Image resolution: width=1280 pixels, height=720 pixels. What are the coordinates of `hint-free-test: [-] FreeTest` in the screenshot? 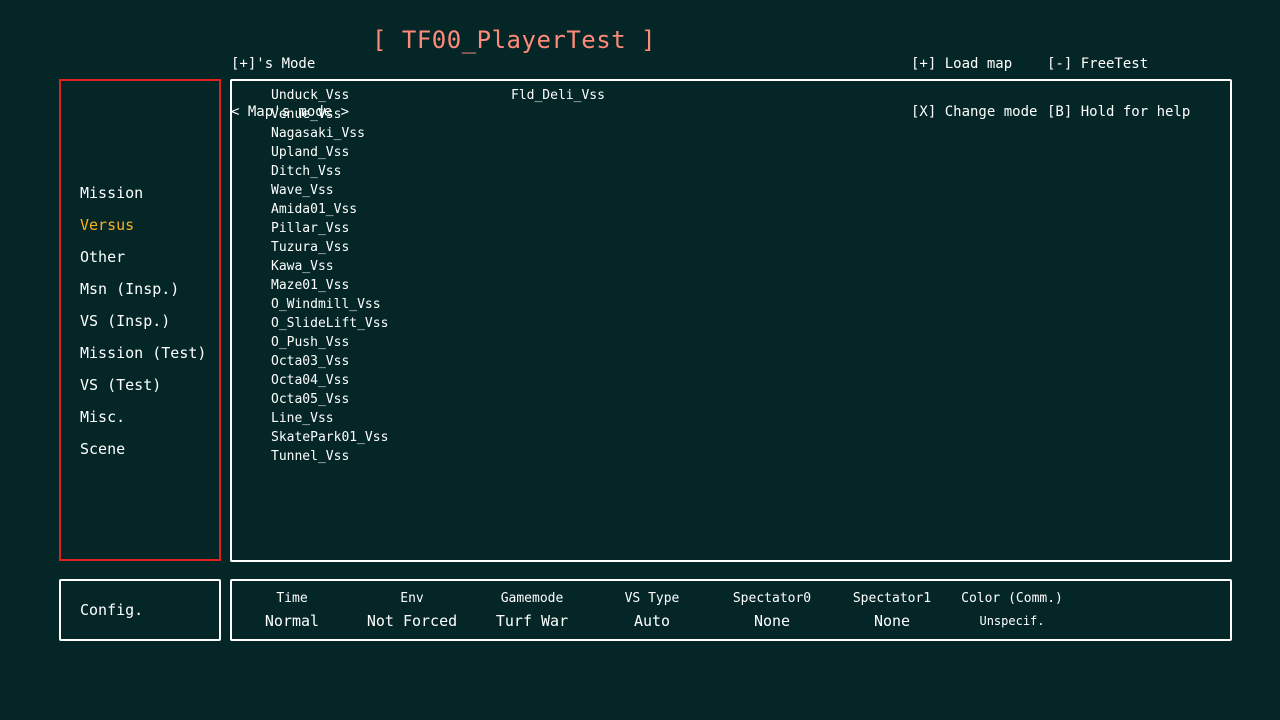 It's located at (1098, 64).